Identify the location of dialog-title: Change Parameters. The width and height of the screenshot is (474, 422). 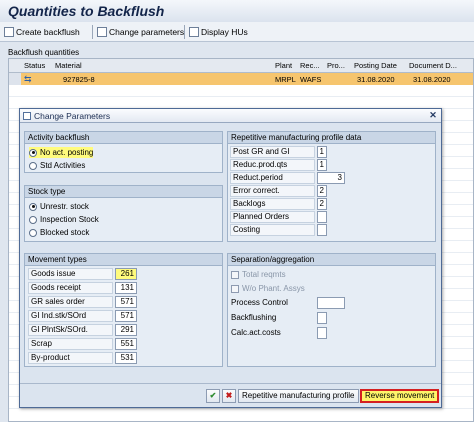
(72, 116).